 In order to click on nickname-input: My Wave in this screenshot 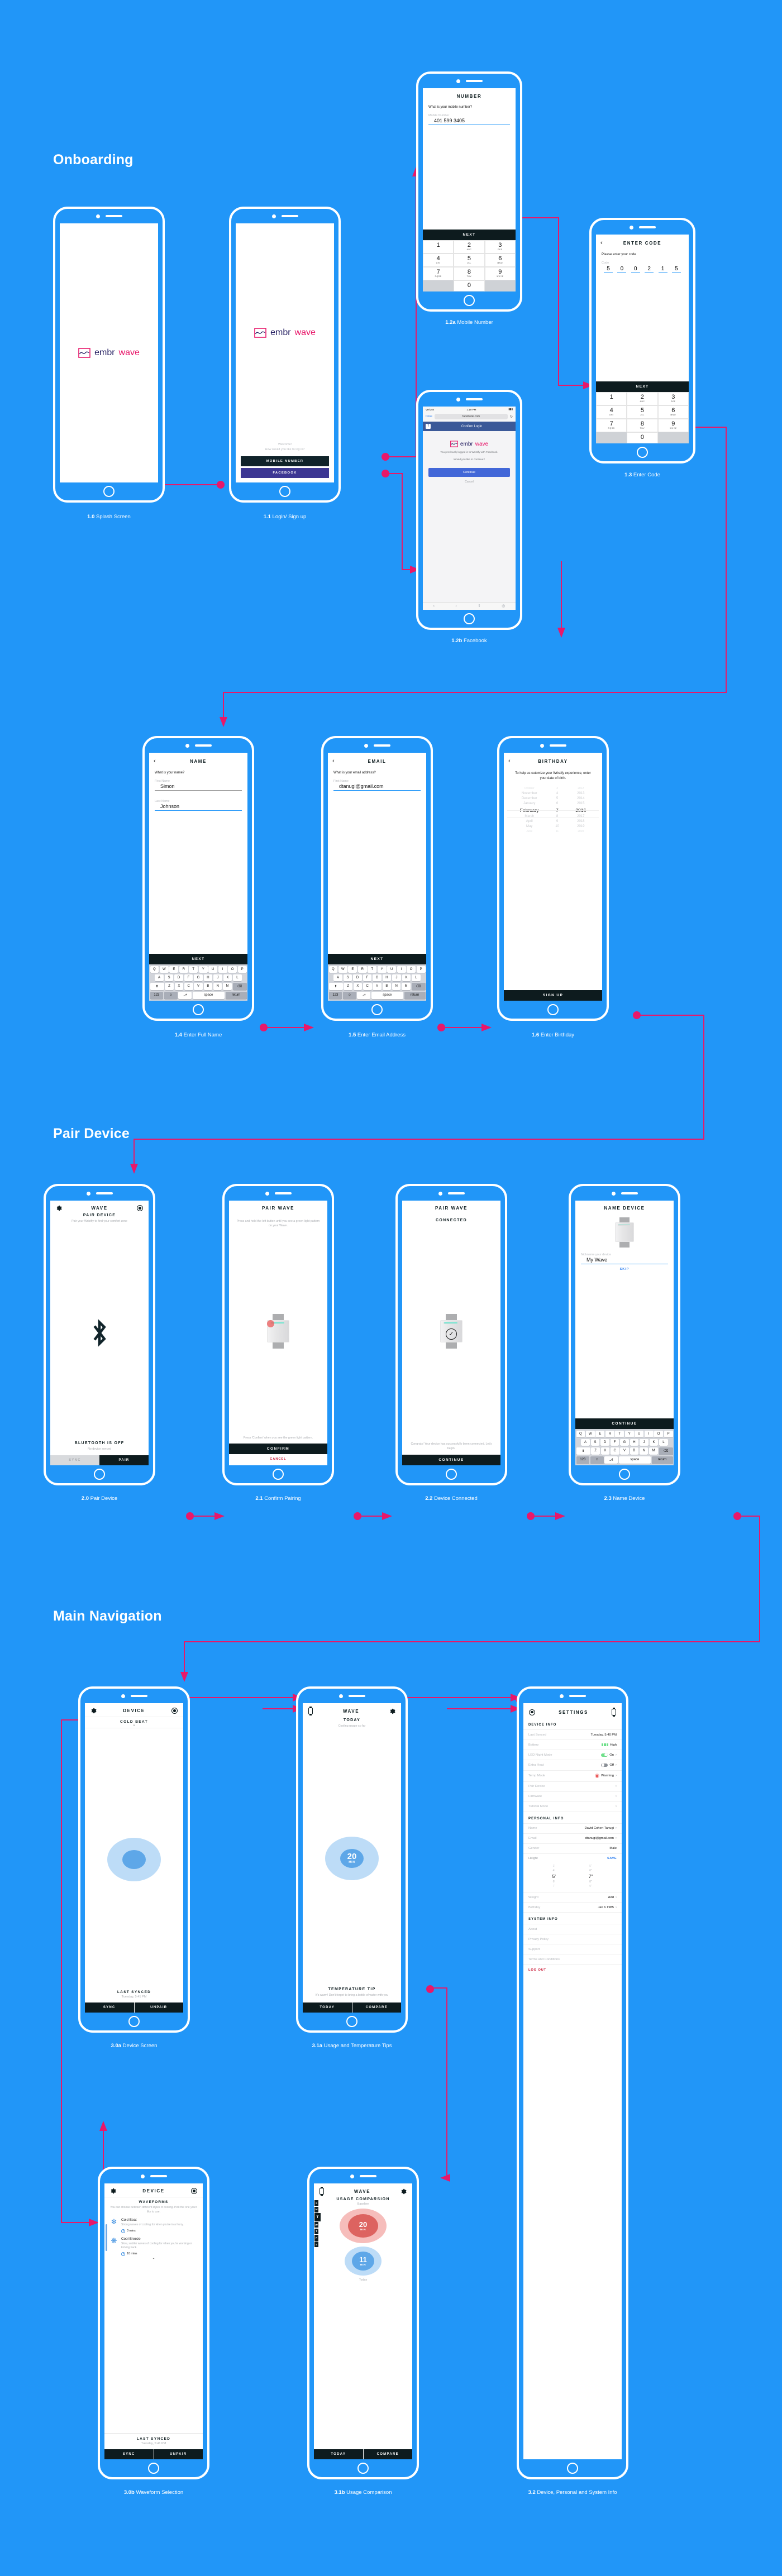, I will do `click(624, 1260)`.